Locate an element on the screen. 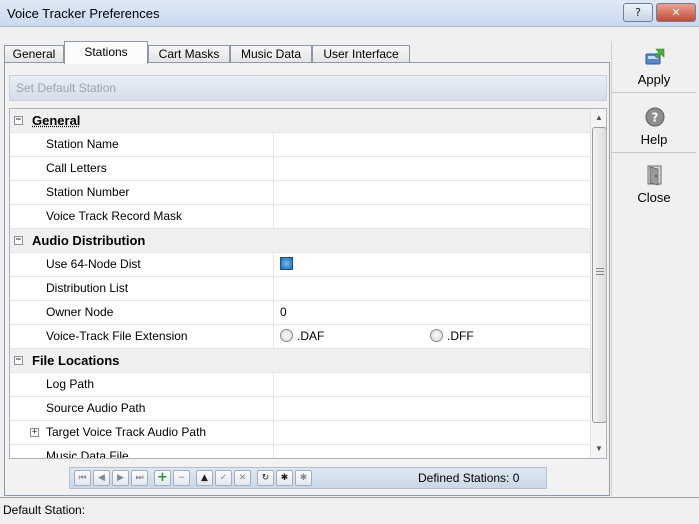 The image size is (699, 524). property-row: + Target Voice Track Audio Path is located at coordinates (300, 433).